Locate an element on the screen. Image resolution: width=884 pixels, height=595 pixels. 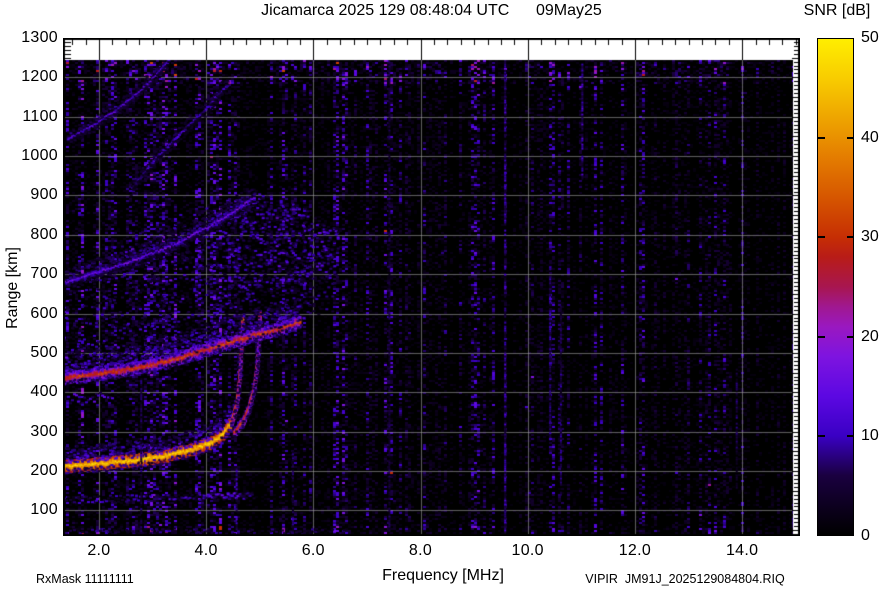
colorbar-tick-label: 0 is located at coordinates (865, 535).